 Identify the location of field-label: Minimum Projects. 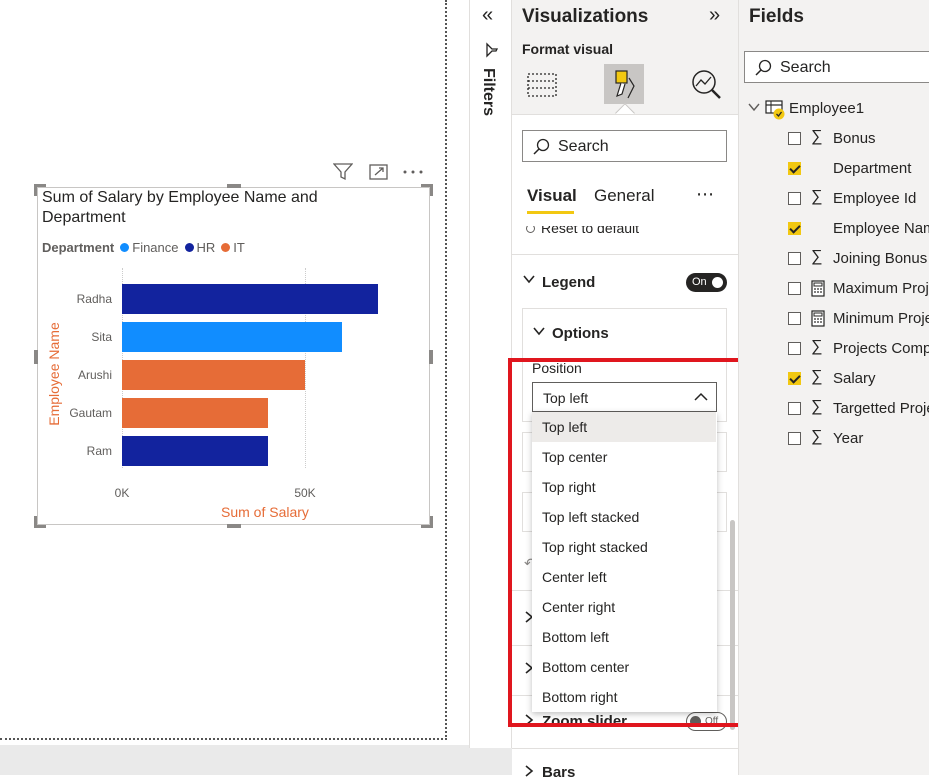
(881, 318).